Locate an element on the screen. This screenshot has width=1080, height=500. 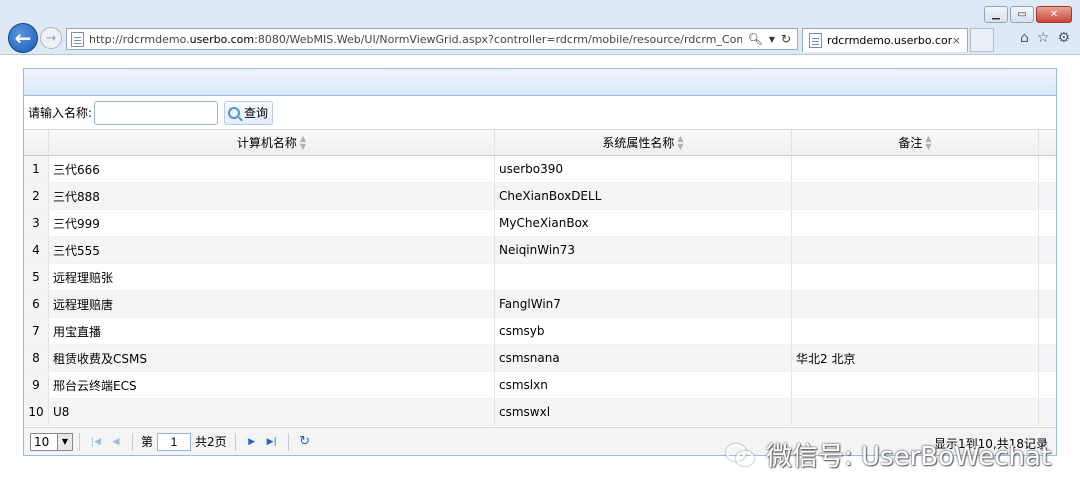
cell-sys: csmsnana is located at coordinates (643, 358).